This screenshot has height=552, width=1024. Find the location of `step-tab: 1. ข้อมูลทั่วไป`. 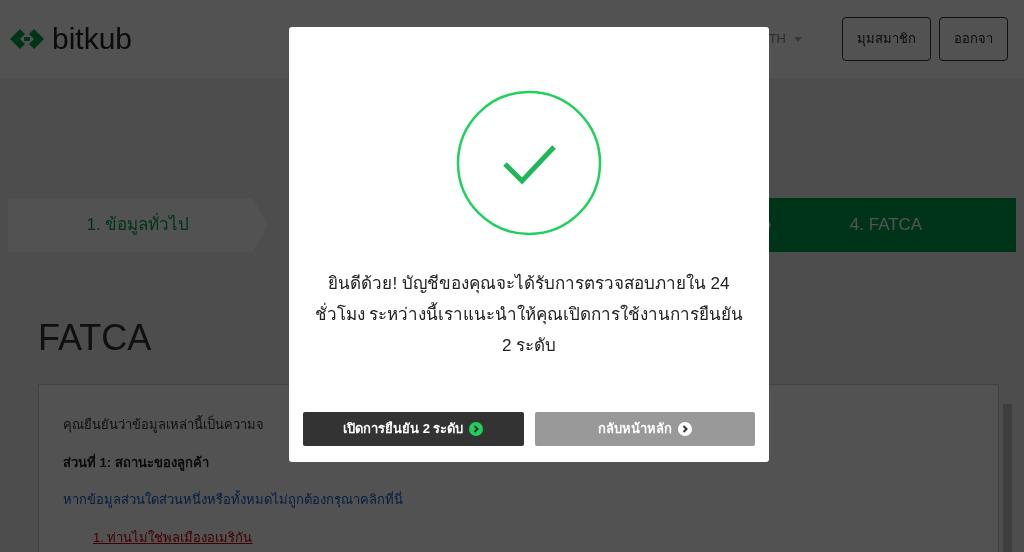

step-tab: 1. ข้อมูลทั่วไป is located at coordinates (138, 225).